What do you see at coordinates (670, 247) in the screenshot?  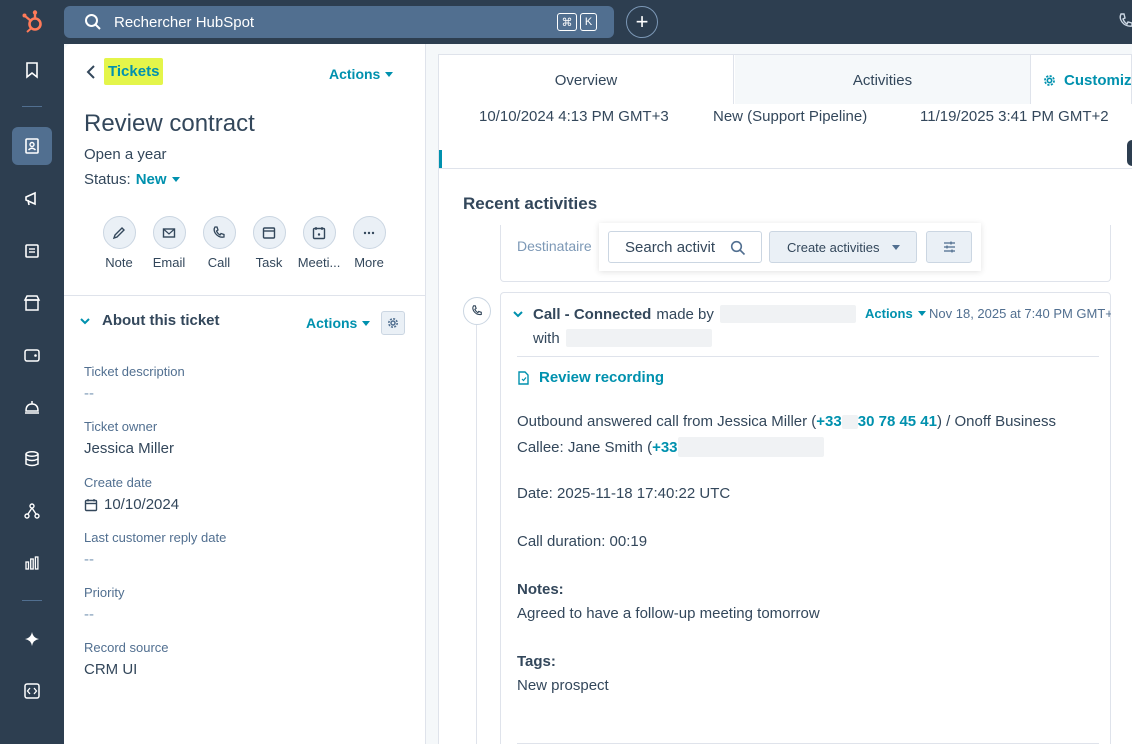 I see `activity-search-placeholder: Search activit` at bounding box center [670, 247].